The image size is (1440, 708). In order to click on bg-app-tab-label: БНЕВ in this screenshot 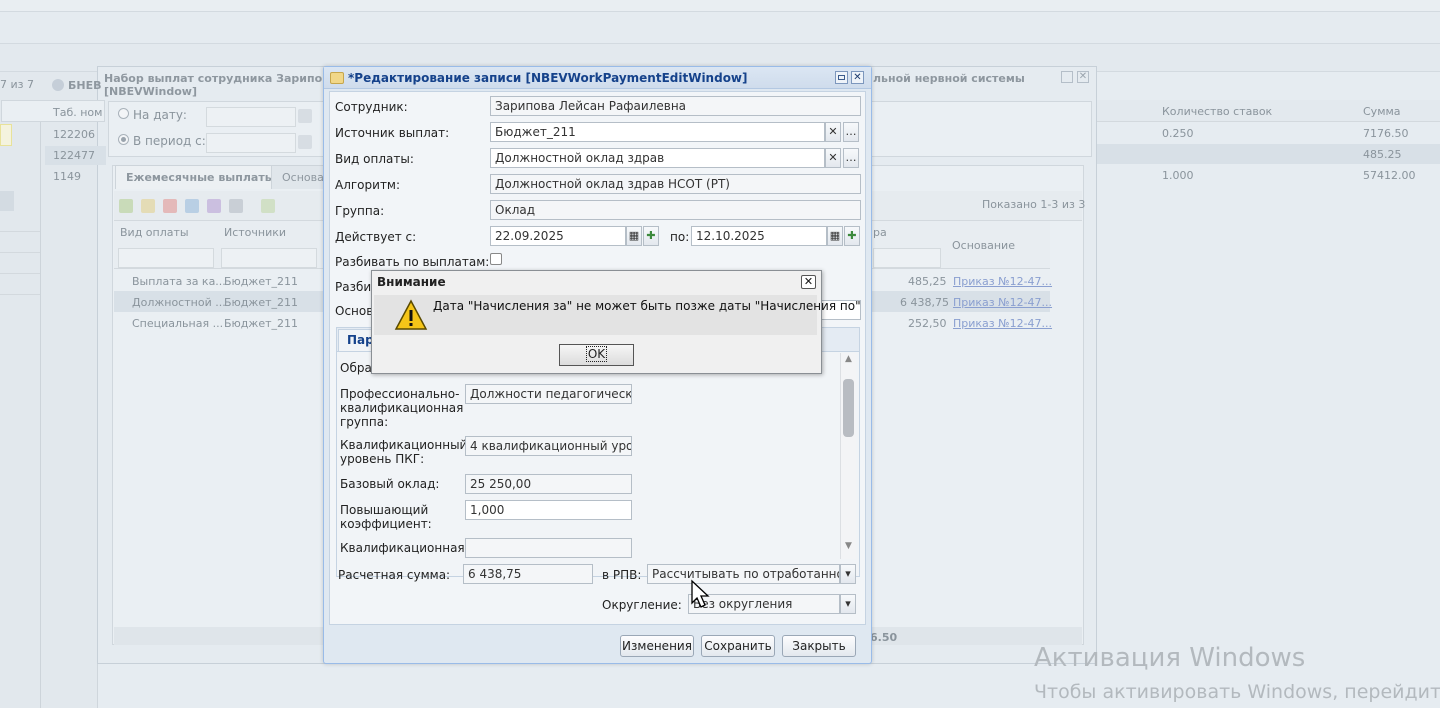, I will do `click(85, 85)`.